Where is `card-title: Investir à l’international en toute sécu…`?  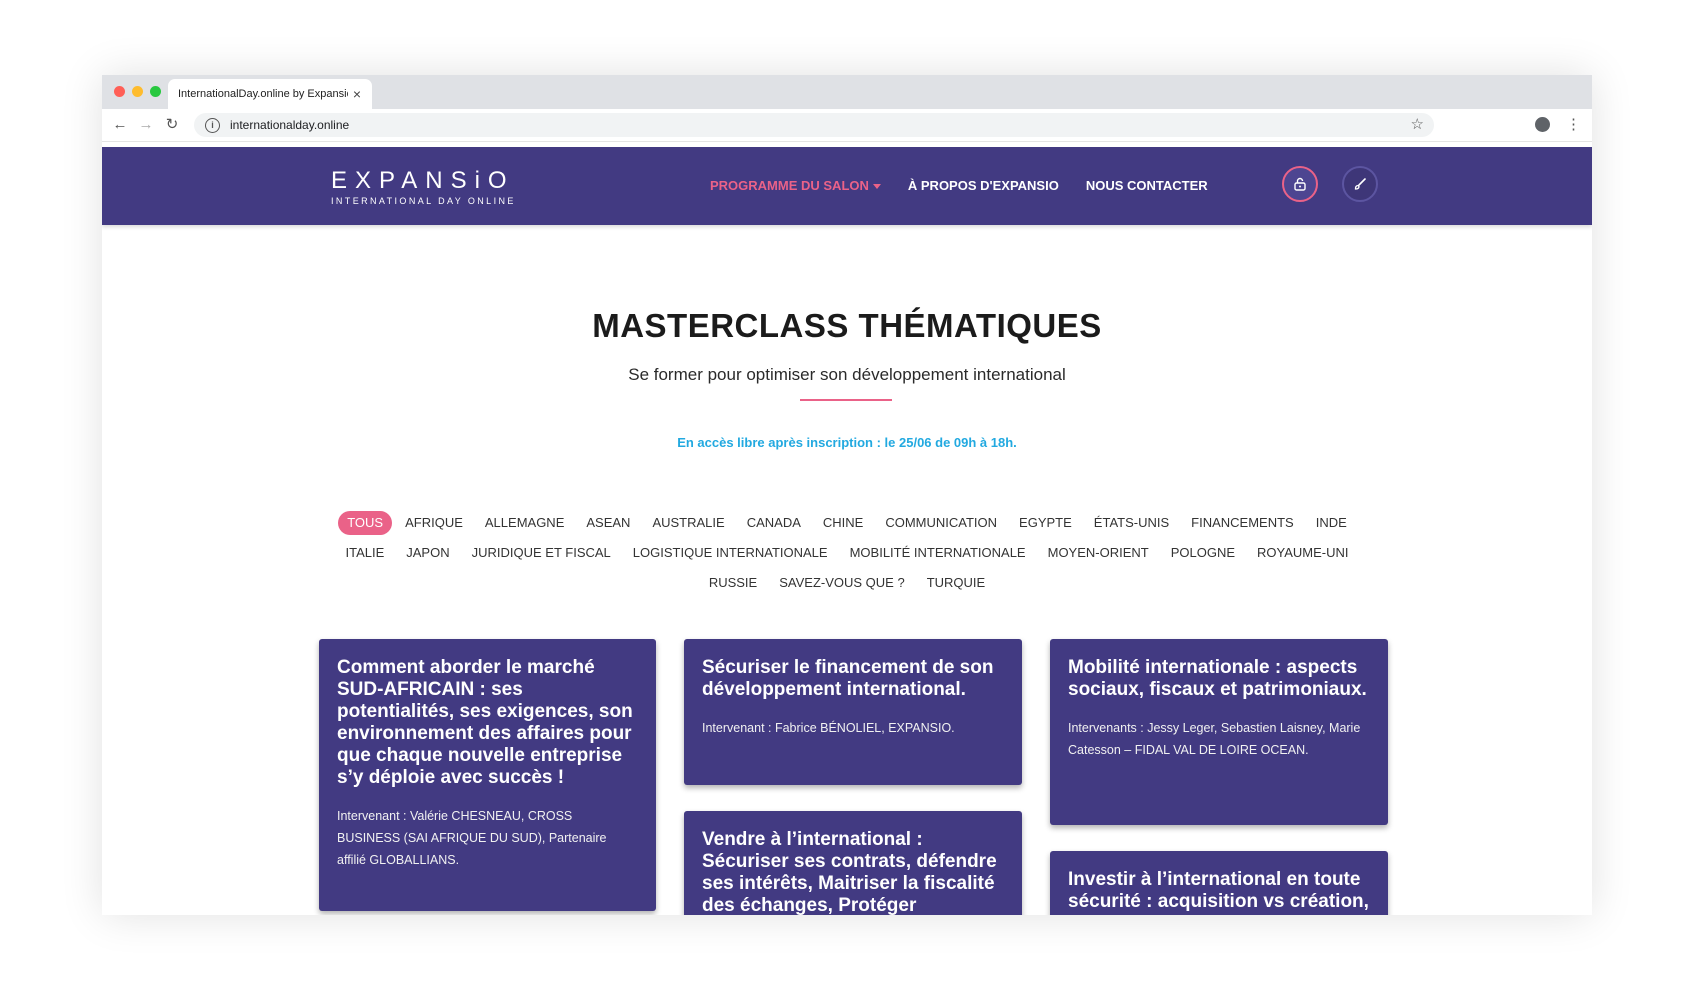 card-title: Investir à l’international en toute sécu… is located at coordinates (1219, 892).